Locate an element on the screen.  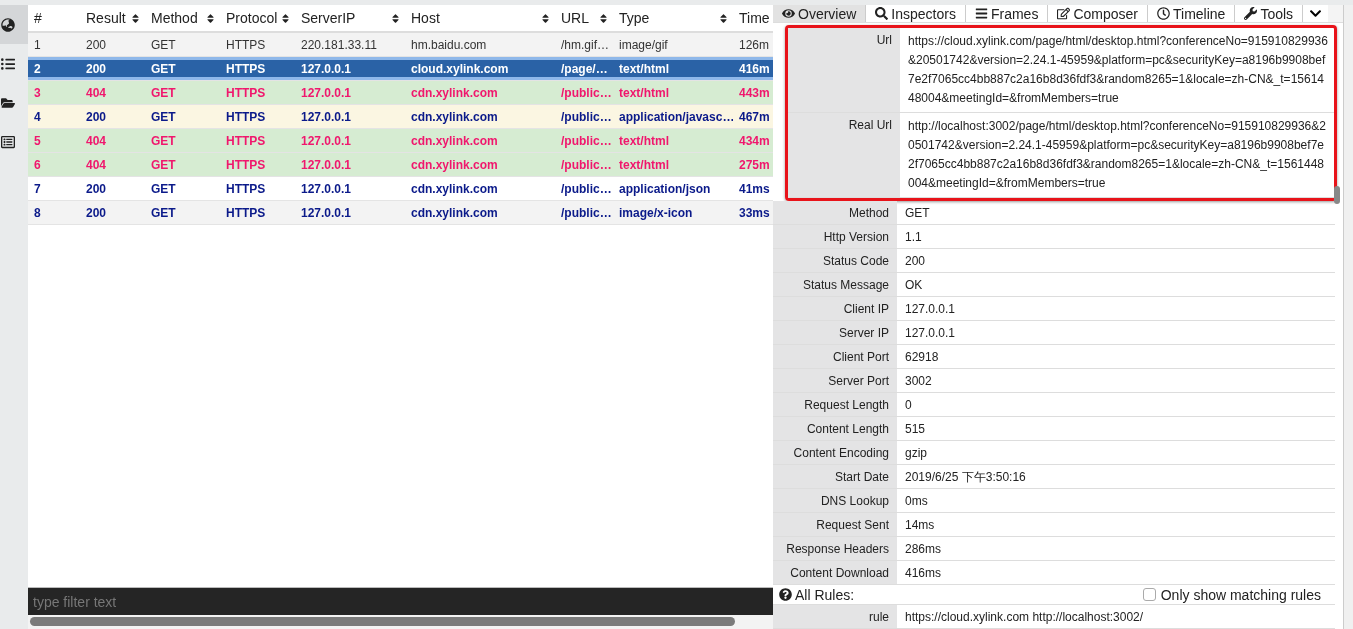
help-icon is located at coordinates (785, 594).